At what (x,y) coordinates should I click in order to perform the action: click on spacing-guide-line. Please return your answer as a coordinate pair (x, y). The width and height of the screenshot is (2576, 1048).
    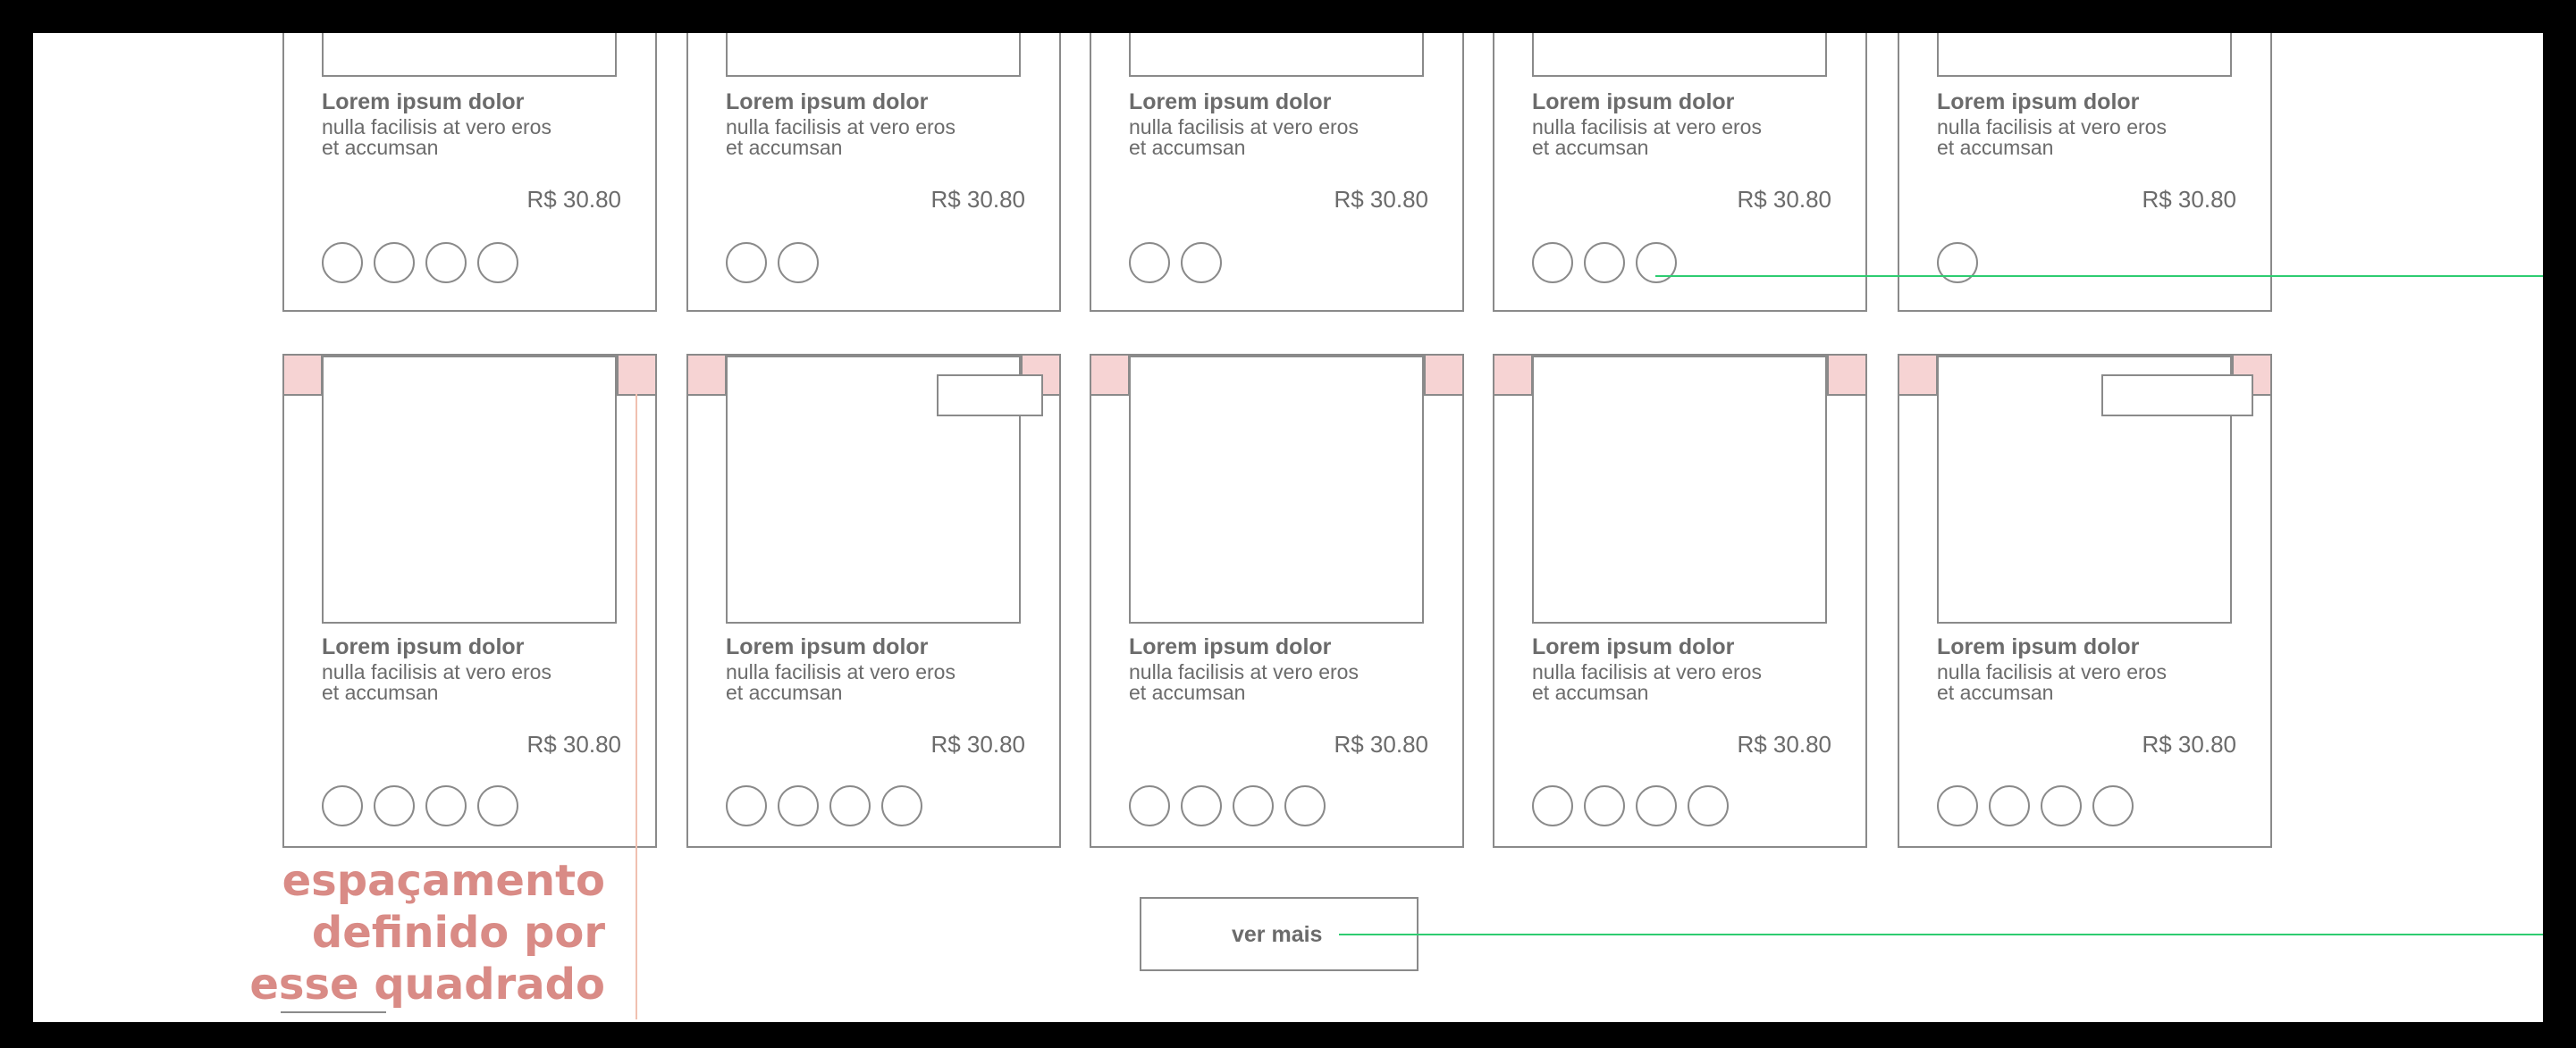
    Looking at the image, I should click on (637, 706).